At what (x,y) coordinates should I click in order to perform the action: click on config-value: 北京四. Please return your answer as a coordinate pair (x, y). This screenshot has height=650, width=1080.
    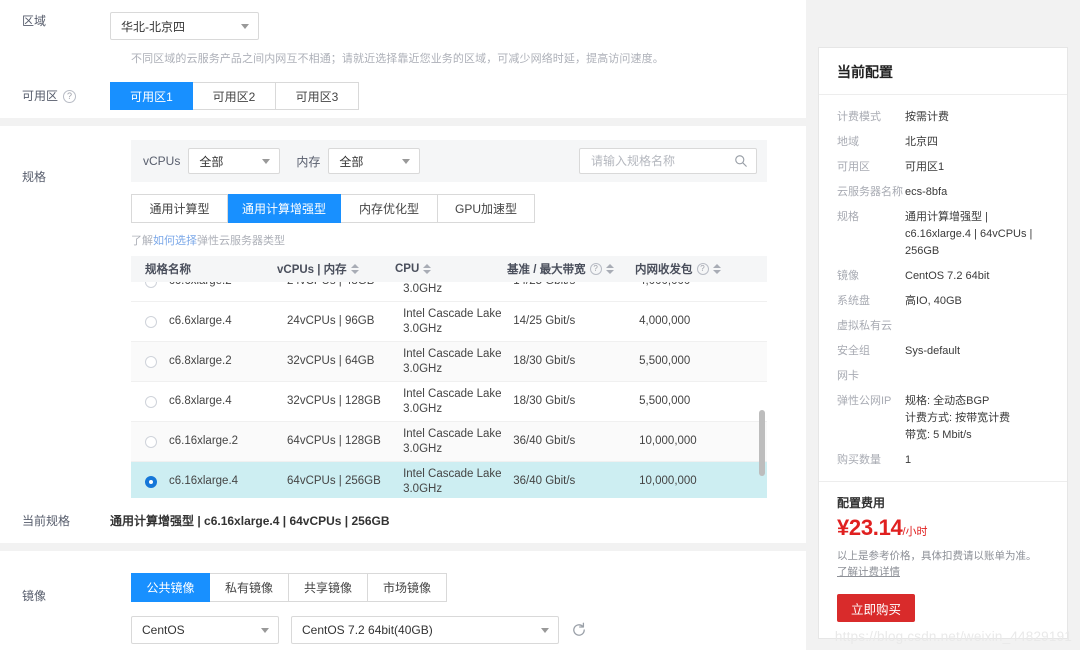
    Looking at the image, I should click on (921, 142).